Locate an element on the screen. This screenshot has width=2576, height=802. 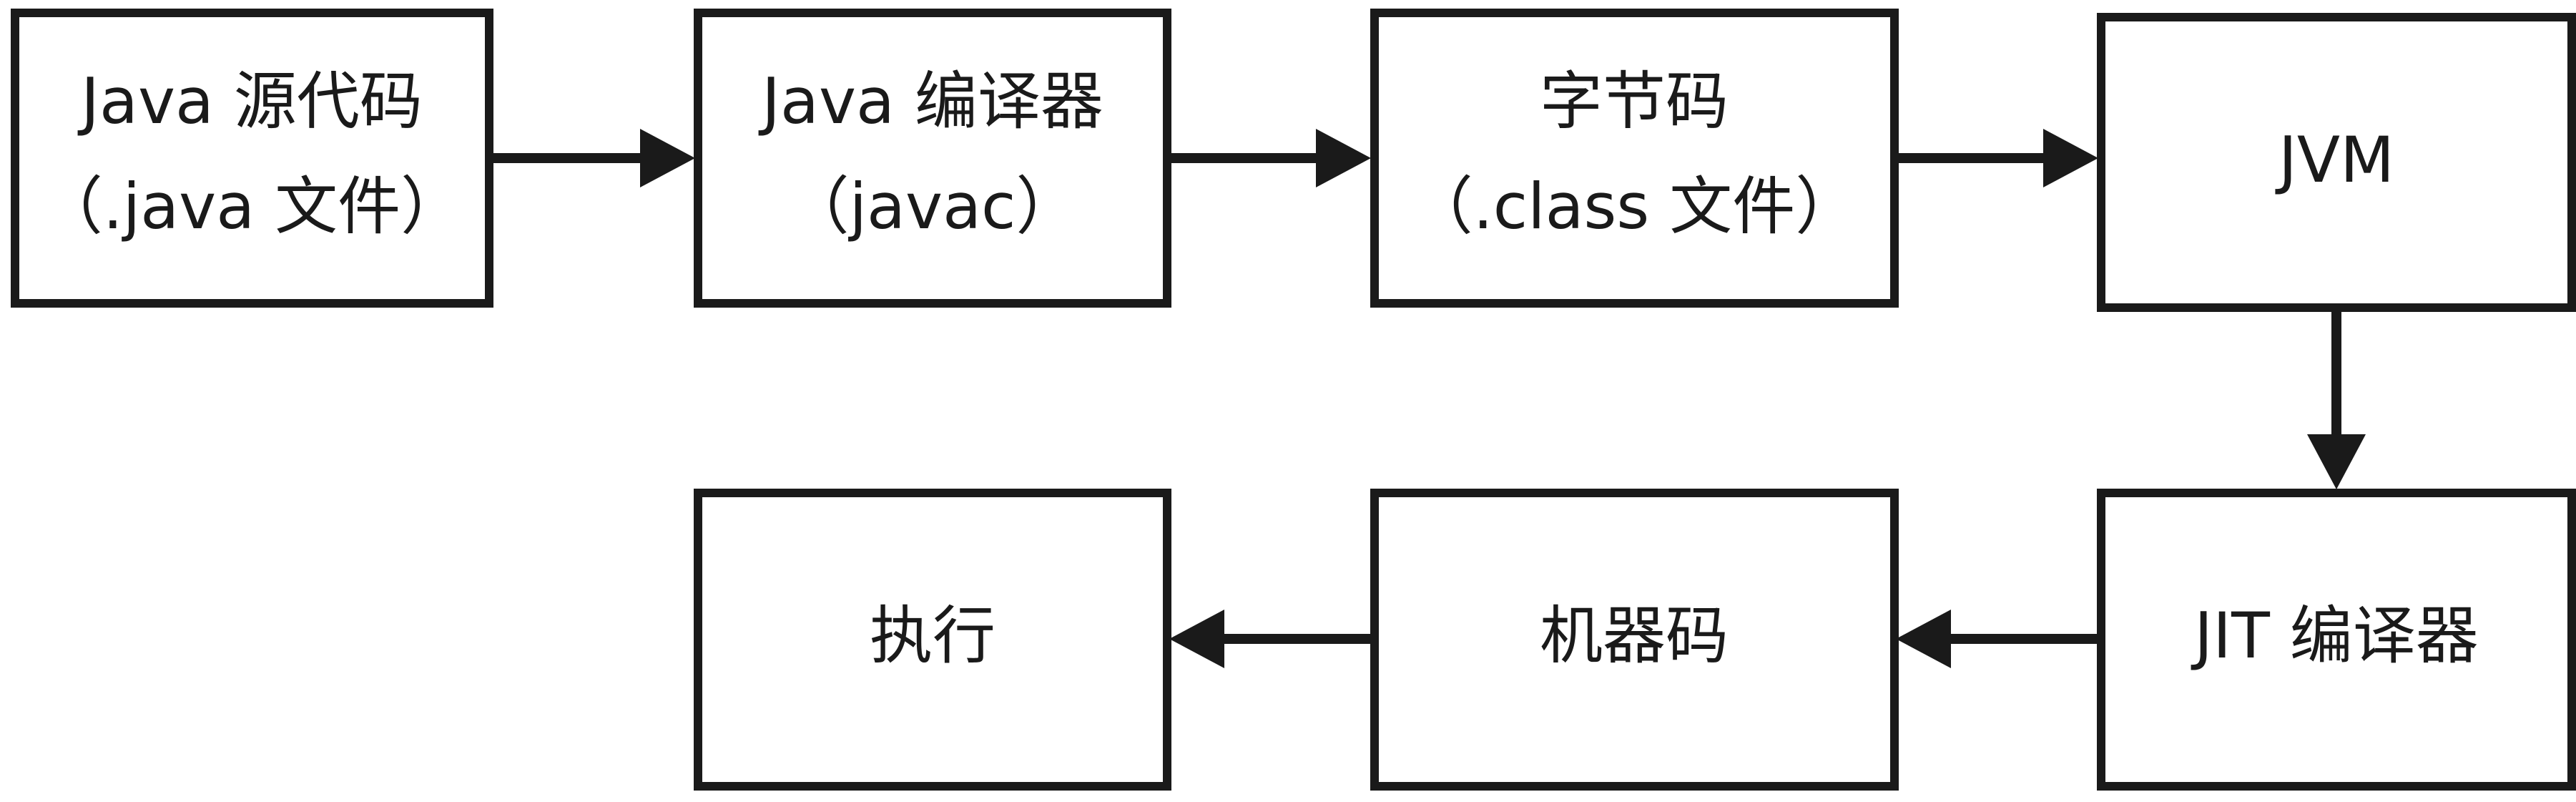
edge-compiler-to-bytecode is located at coordinates (1270, 158).